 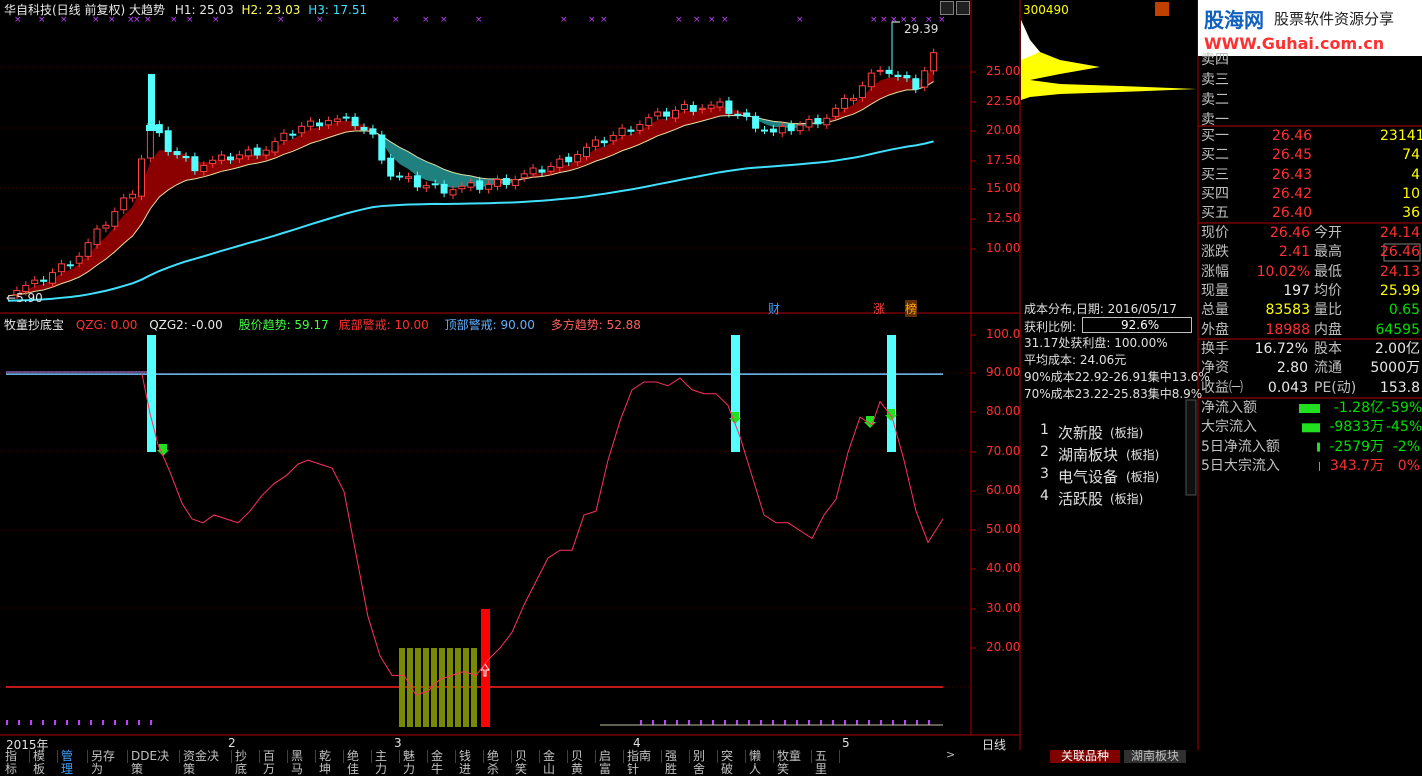 What do you see at coordinates (498, 763) in the screenshot?
I see `bottom-tab: 绝杀` at bounding box center [498, 763].